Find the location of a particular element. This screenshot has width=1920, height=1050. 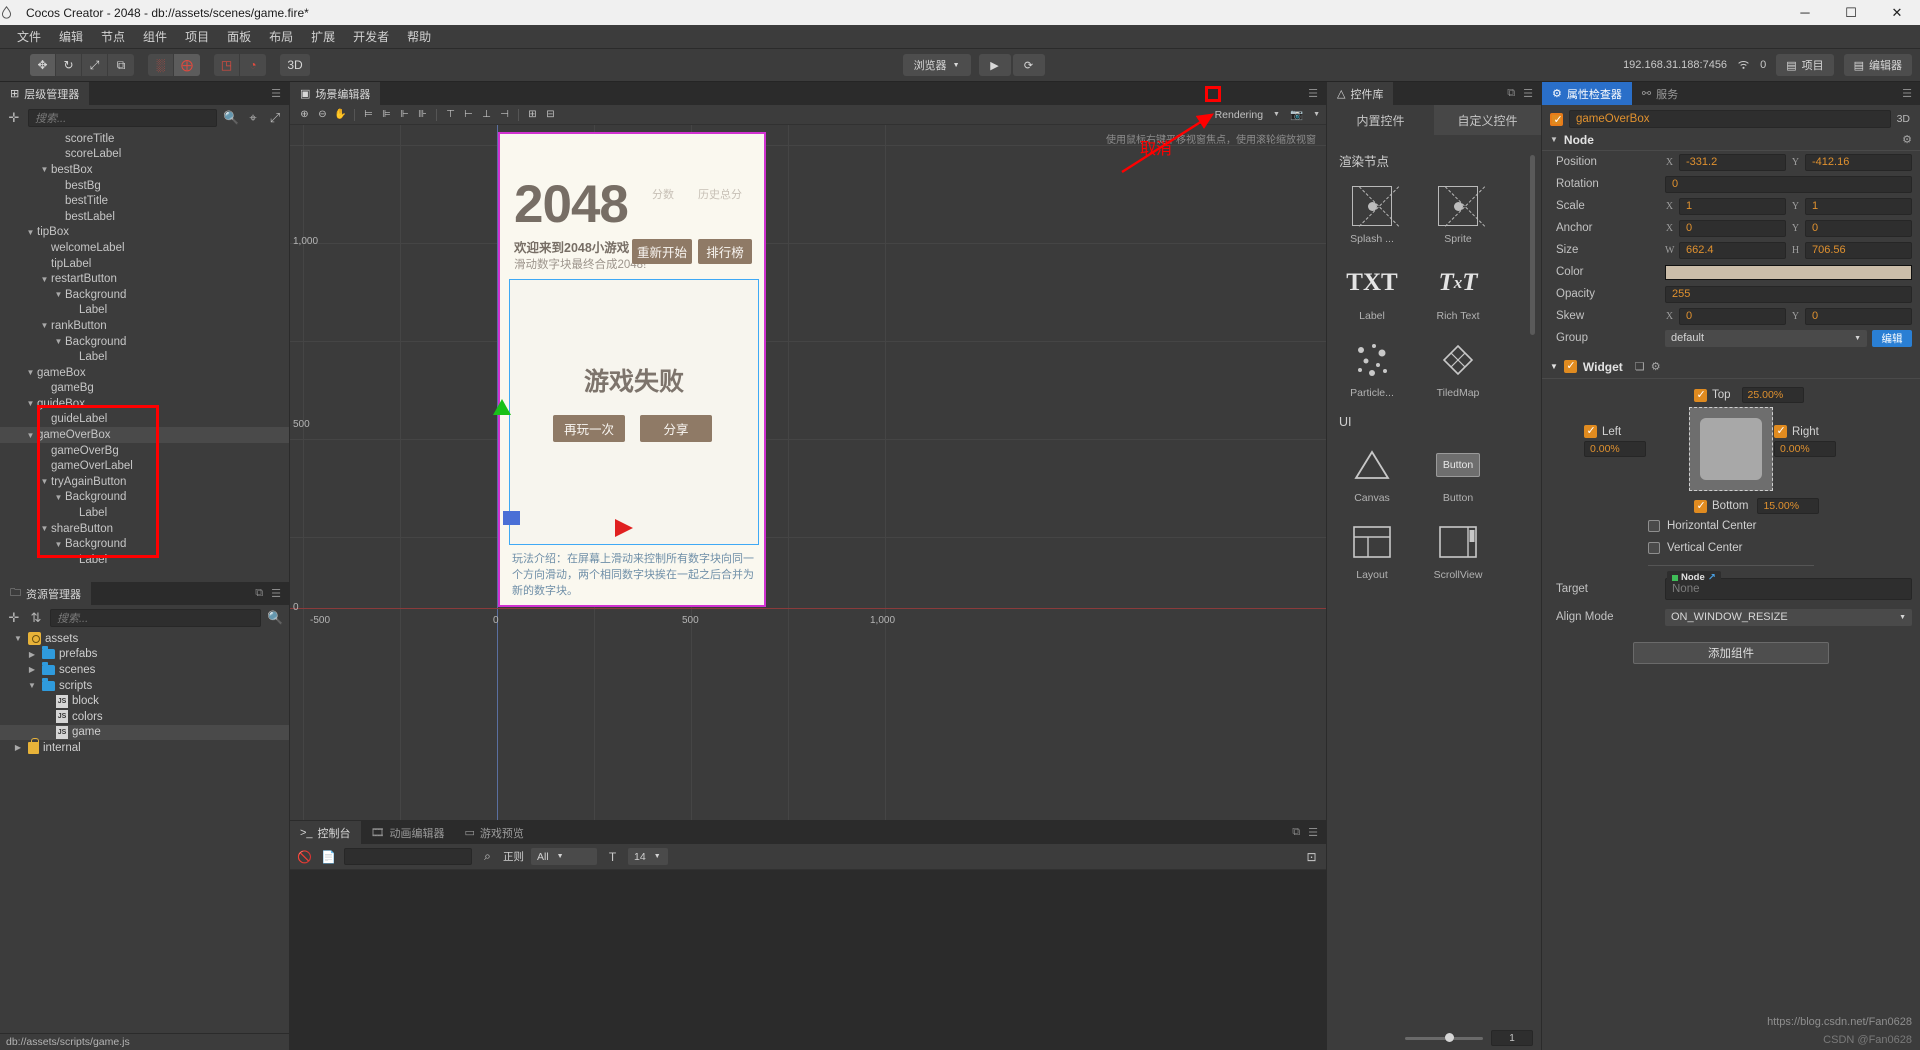

tab-game-preview: ▭ 游戏预览 is located at coordinates (494, 832).